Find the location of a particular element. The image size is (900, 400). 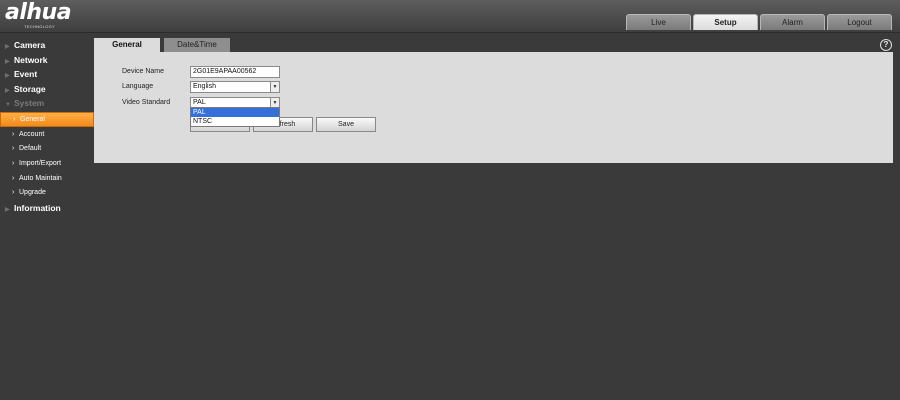

tab-logout: Logout is located at coordinates (859, 22).